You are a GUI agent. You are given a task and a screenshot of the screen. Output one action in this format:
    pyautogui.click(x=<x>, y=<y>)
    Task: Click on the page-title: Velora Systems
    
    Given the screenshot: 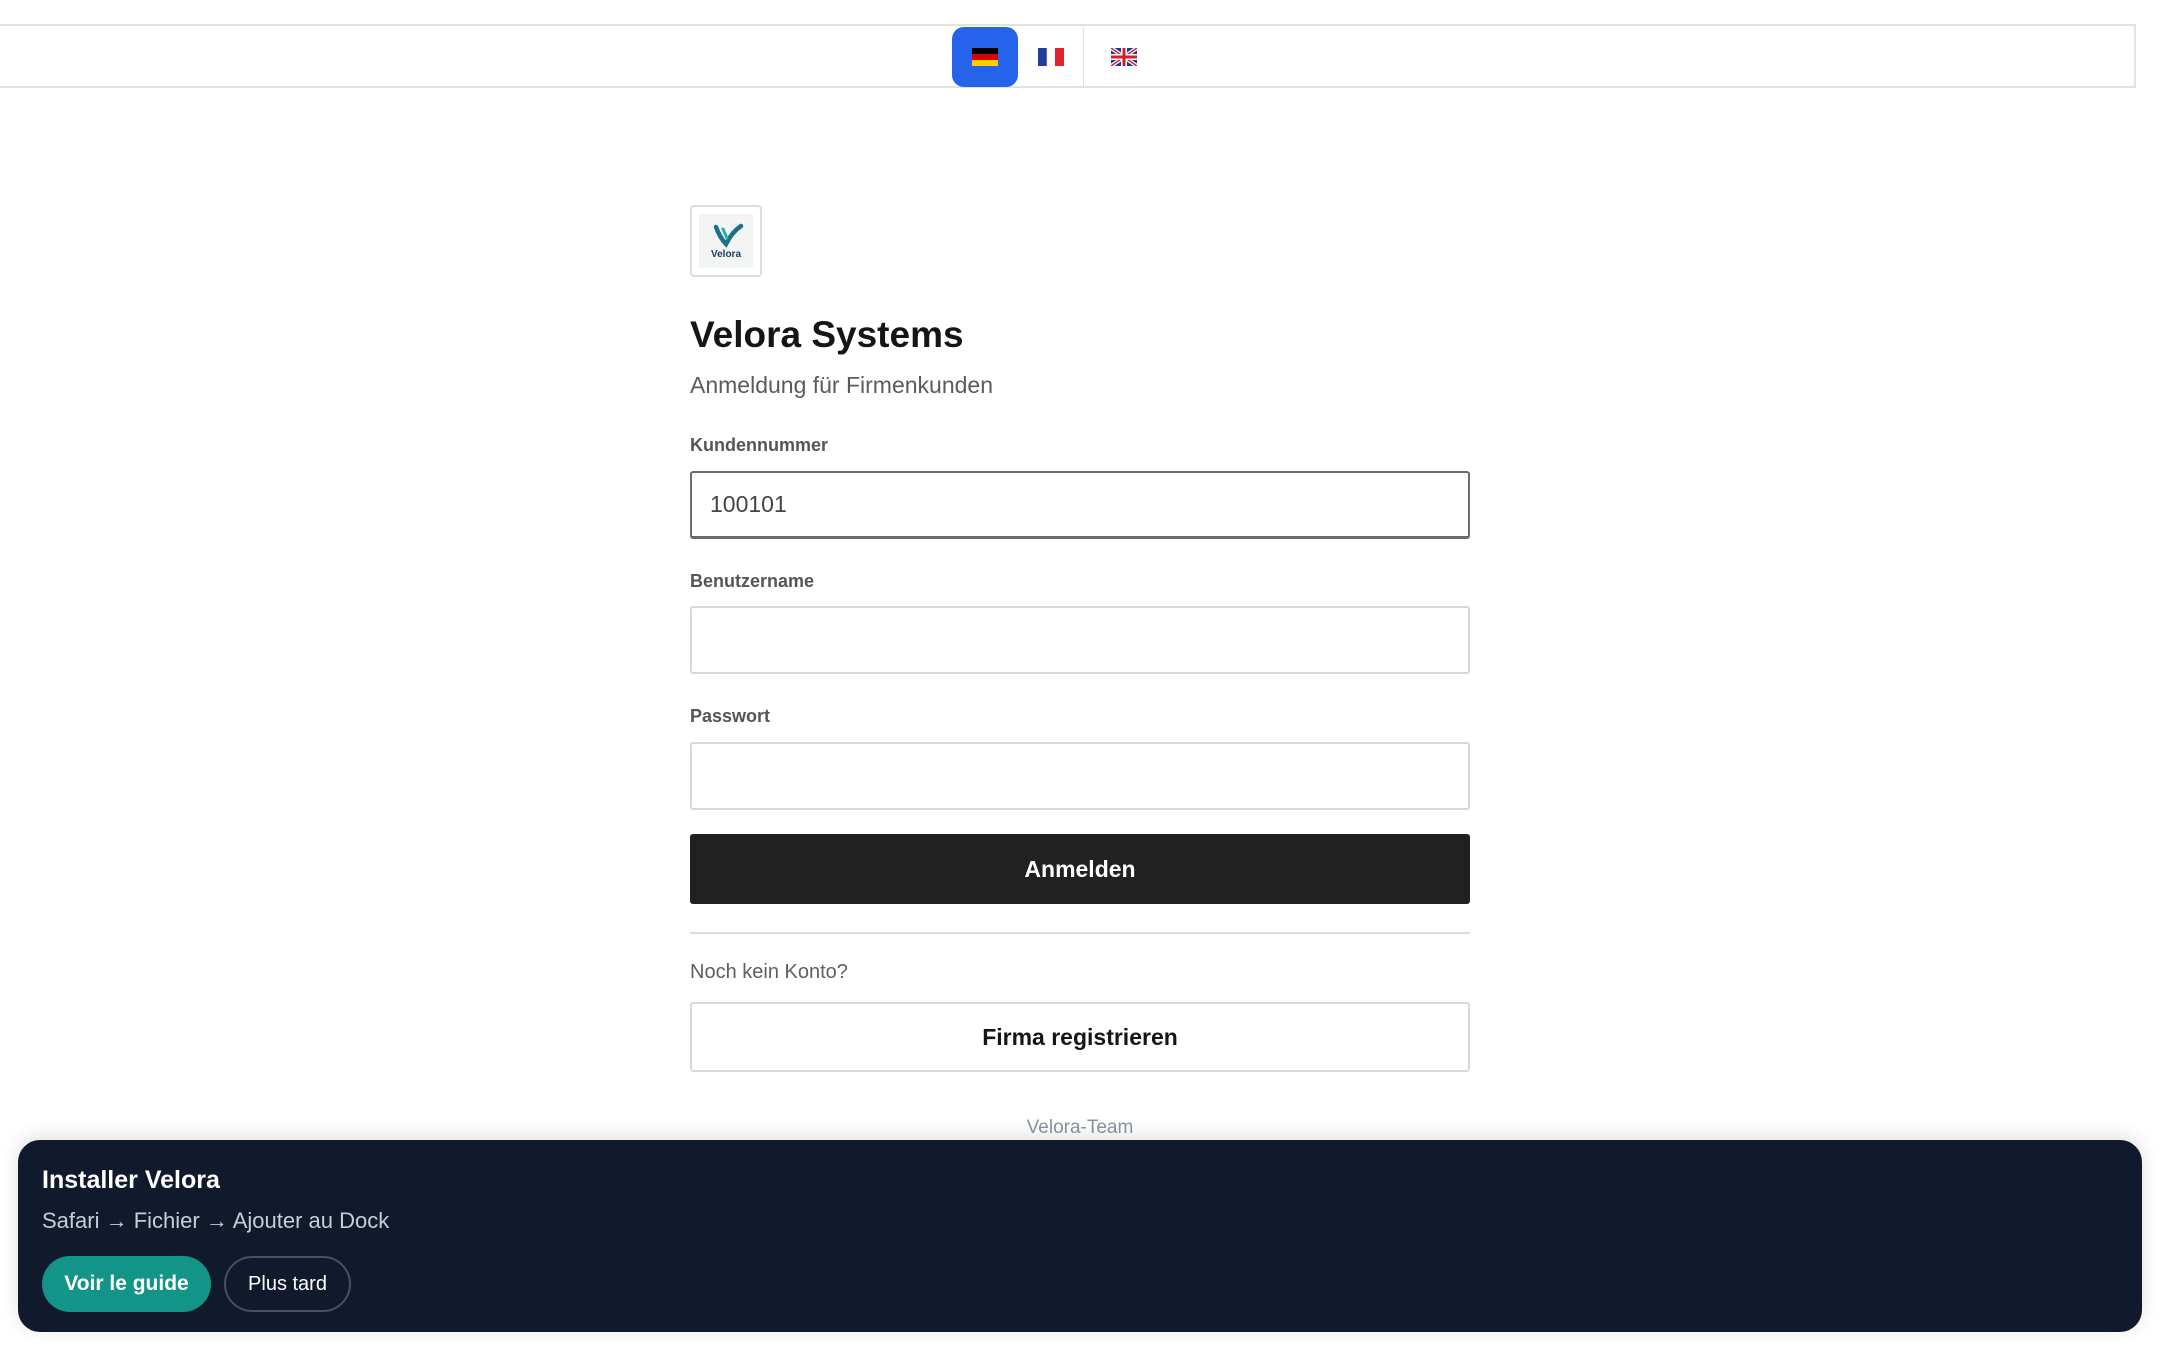 What is the action you would take?
    pyautogui.click(x=827, y=334)
    